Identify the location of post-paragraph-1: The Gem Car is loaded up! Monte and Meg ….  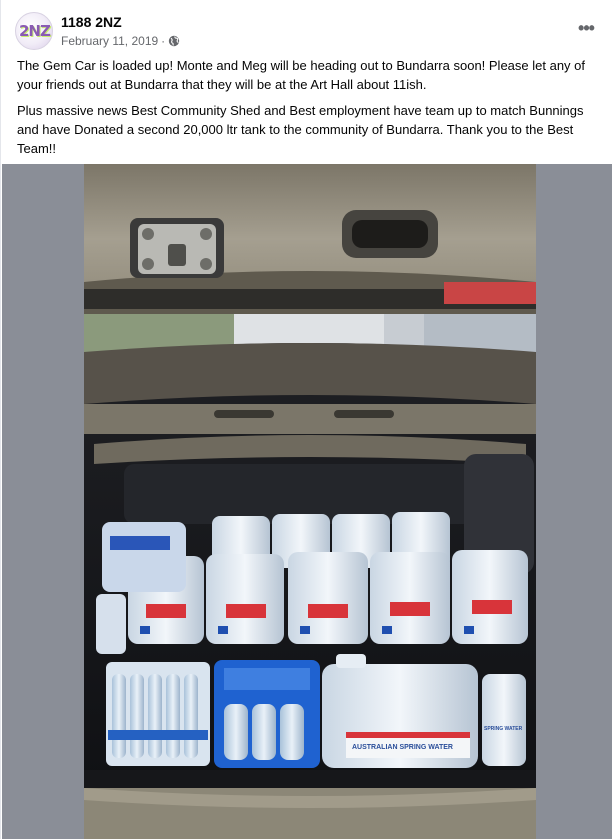
(301, 75).